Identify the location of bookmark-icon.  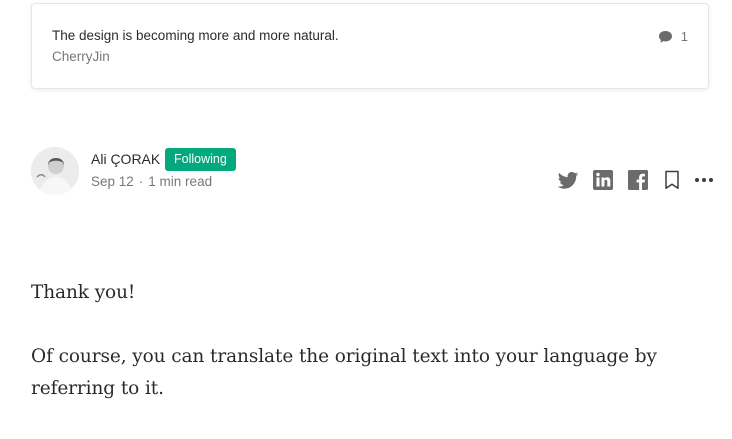
(672, 180).